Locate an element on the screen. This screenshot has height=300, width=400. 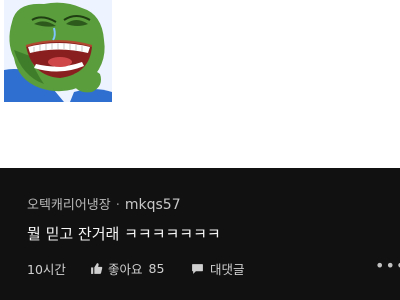
meme-image is located at coordinates (58, 51).